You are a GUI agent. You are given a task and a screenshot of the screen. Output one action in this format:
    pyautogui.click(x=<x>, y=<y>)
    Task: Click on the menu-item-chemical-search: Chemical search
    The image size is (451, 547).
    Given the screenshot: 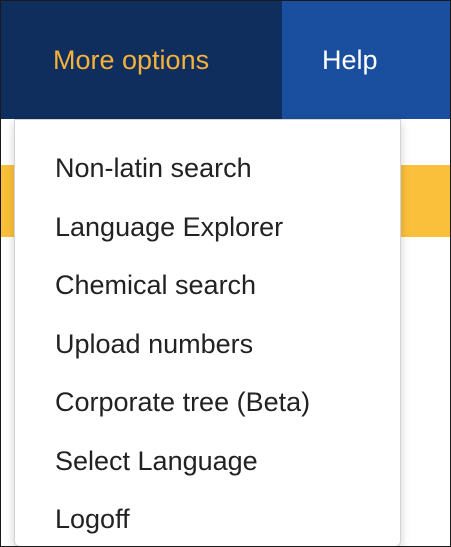 What is the action you would take?
    pyautogui.click(x=207, y=285)
    